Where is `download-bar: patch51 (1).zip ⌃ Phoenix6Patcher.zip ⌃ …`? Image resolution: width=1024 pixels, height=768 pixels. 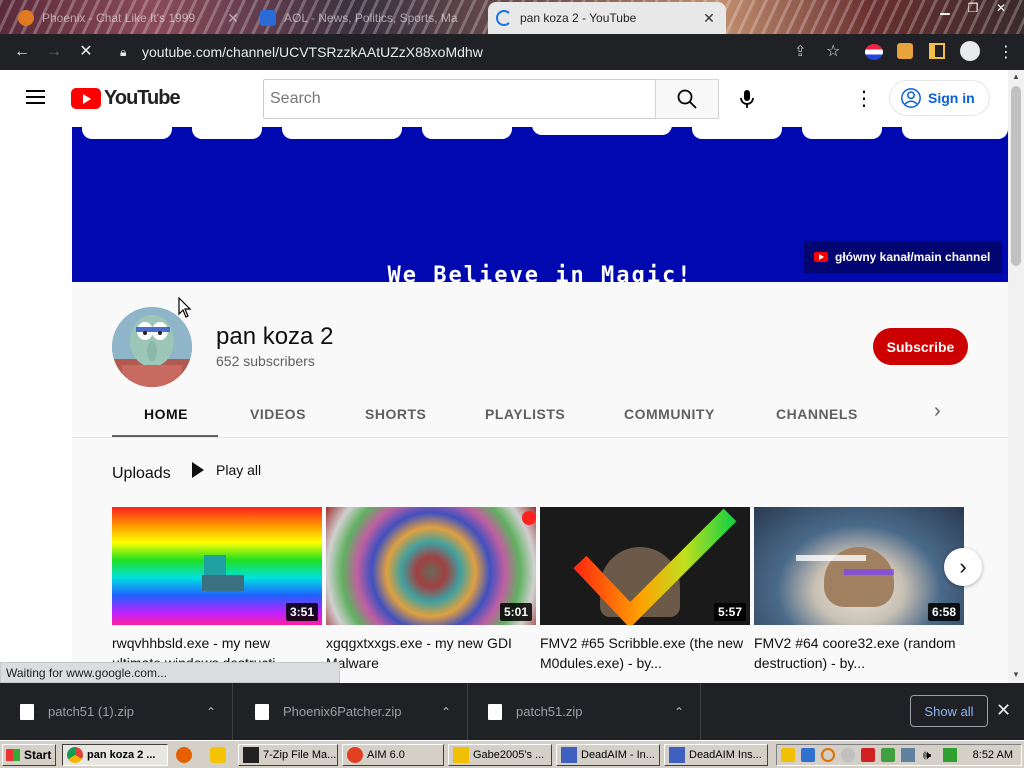
download-bar: patch51 (1).zip ⌃ Phoenix6Patcher.zip ⌃ … is located at coordinates (512, 711).